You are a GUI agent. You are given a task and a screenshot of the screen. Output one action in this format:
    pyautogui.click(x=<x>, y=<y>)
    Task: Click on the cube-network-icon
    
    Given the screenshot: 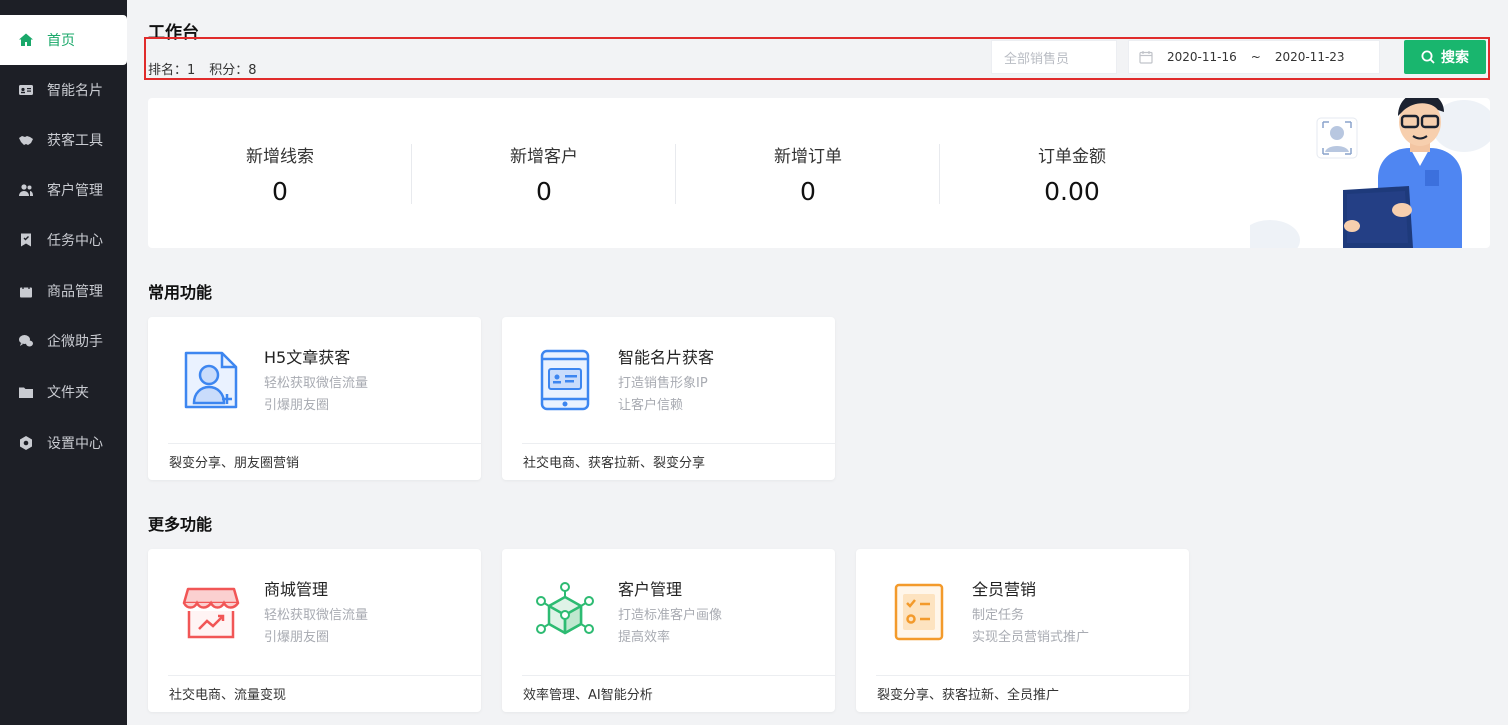 What is the action you would take?
    pyautogui.click(x=565, y=608)
    